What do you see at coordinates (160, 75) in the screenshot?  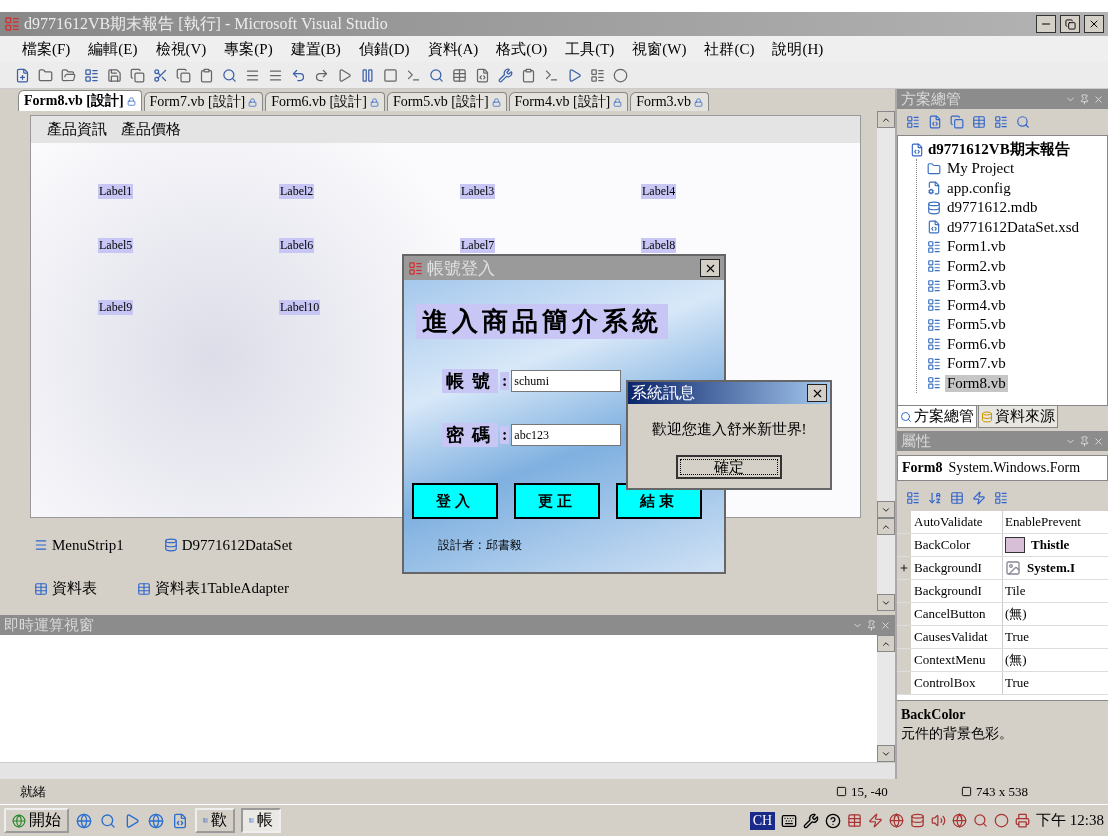 I see `cut-button` at bounding box center [160, 75].